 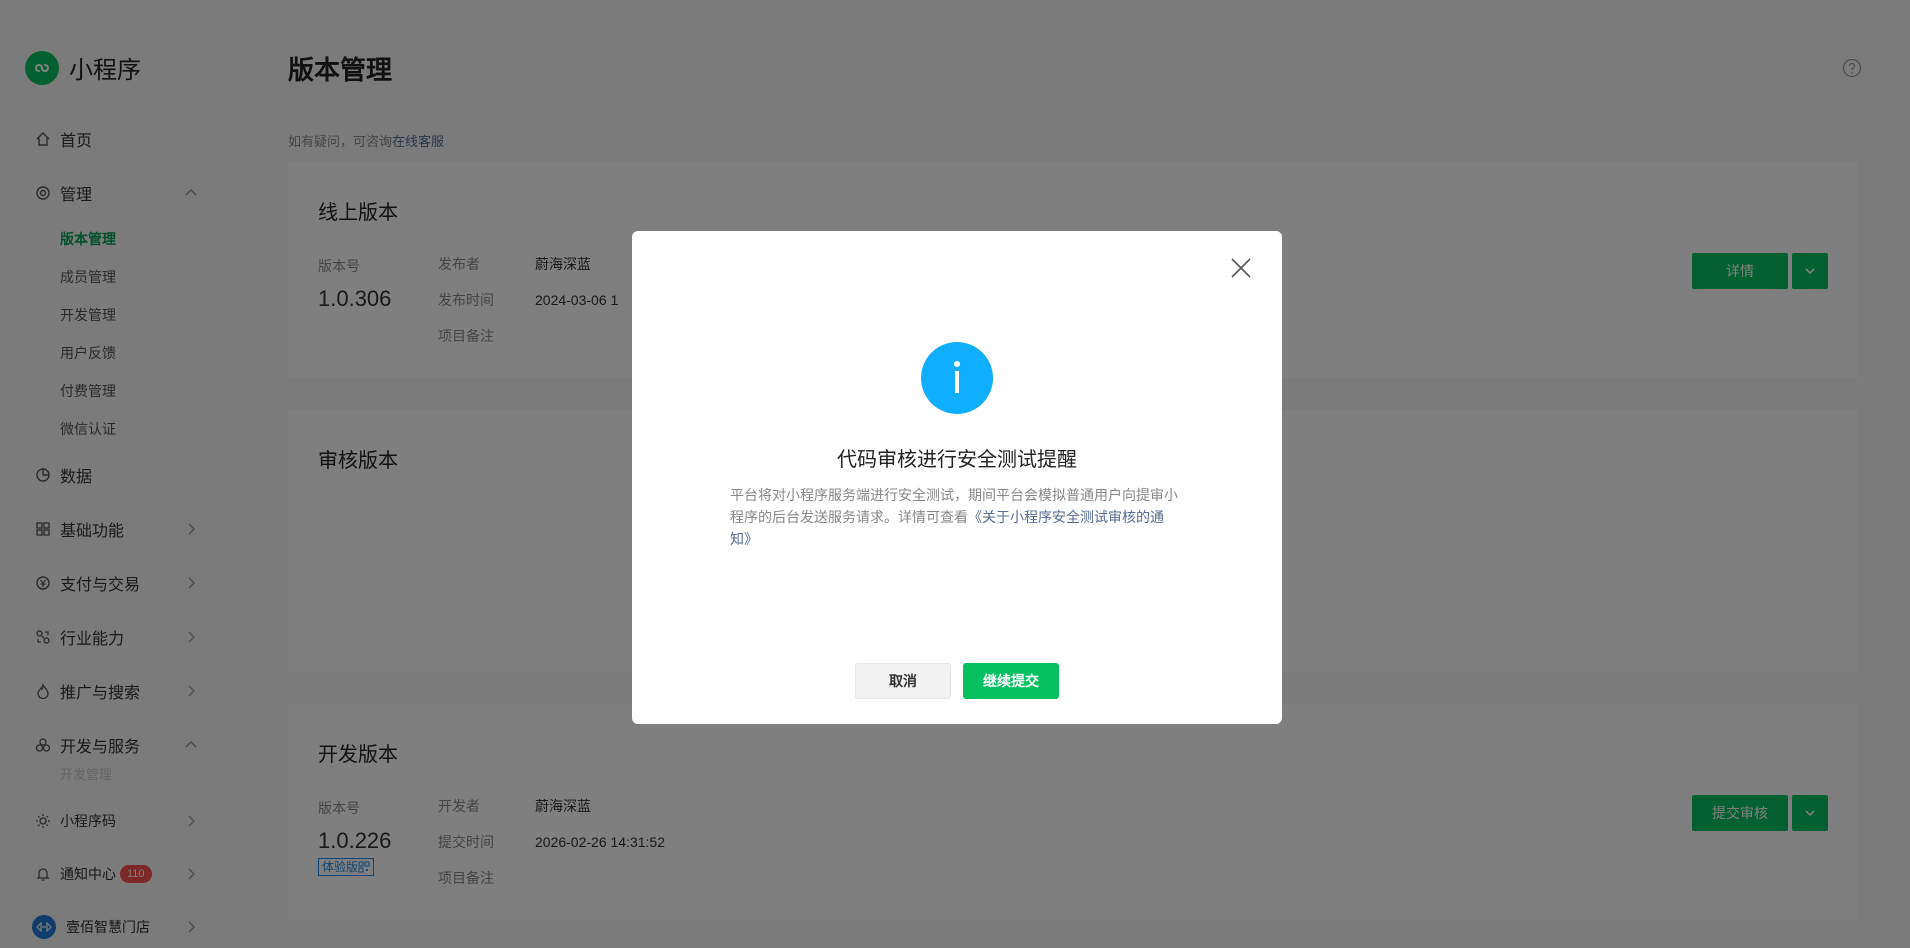 I want to click on continue-submit-button: 继续提交, so click(x=1011, y=681).